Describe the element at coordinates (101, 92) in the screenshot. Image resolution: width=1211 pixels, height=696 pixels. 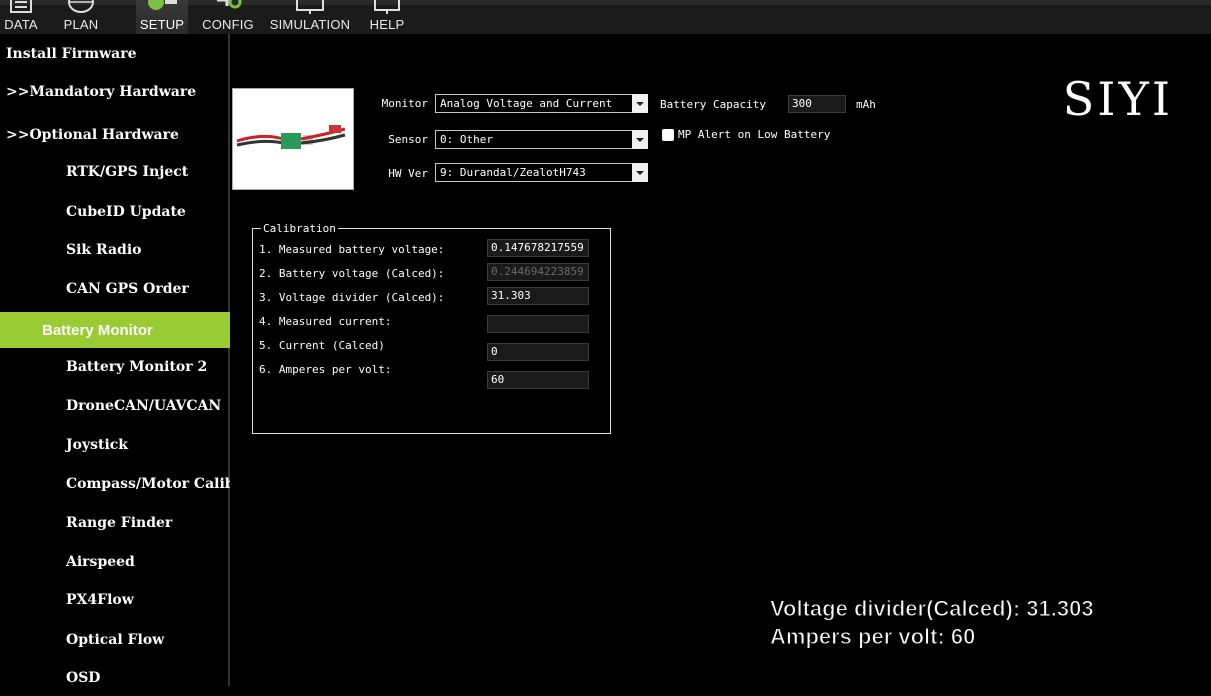
I see `sidebar-item-label: >>Mandatory Hardware` at that location.